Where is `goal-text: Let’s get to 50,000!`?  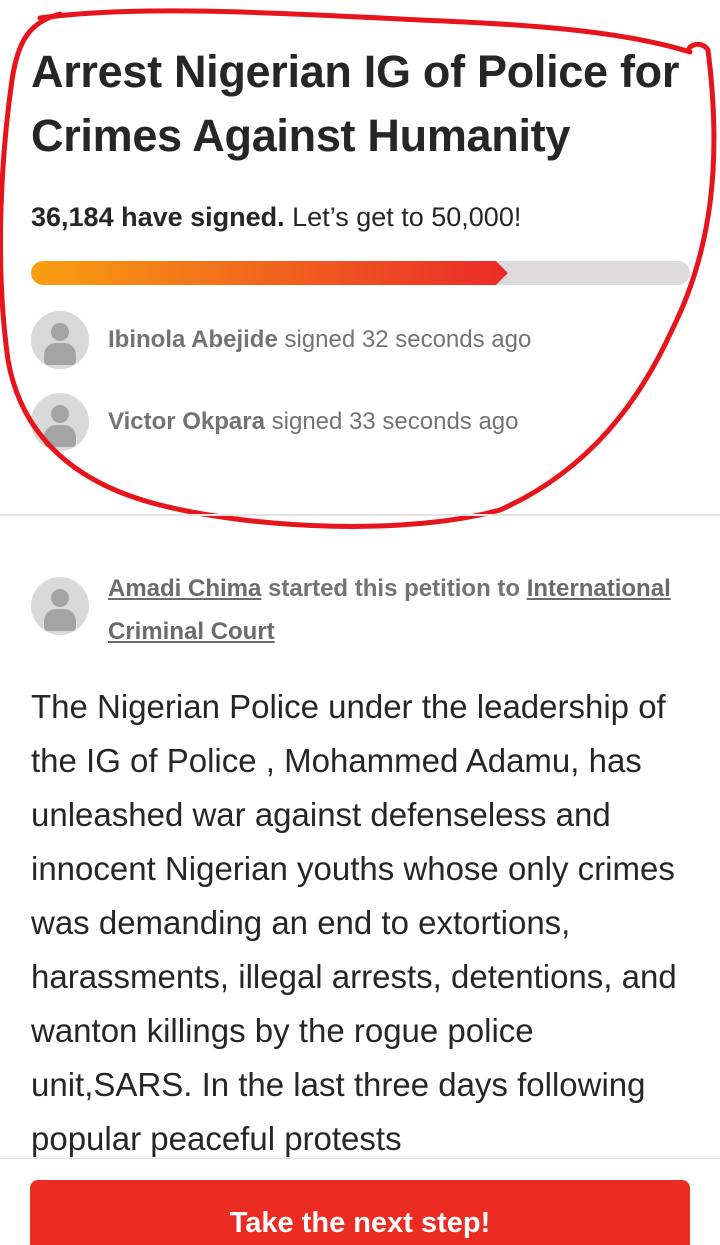 goal-text: Let’s get to 50,000! is located at coordinates (407, 217).